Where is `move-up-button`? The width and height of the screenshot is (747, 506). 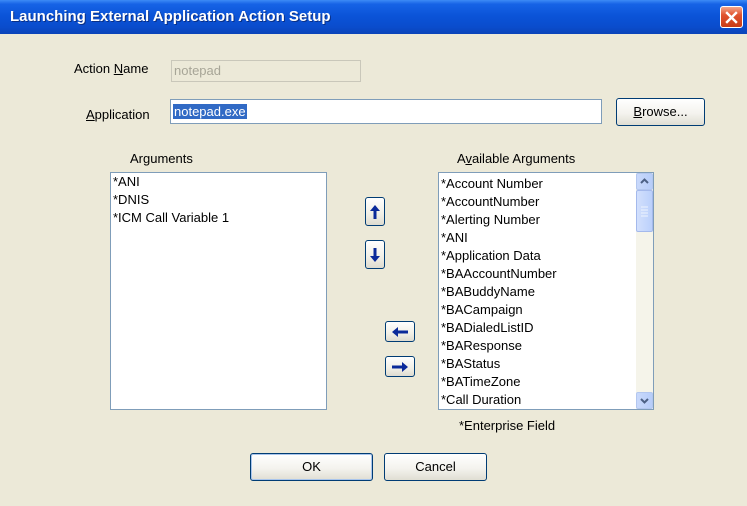
move-up-button is located at coordinates (375, 211).